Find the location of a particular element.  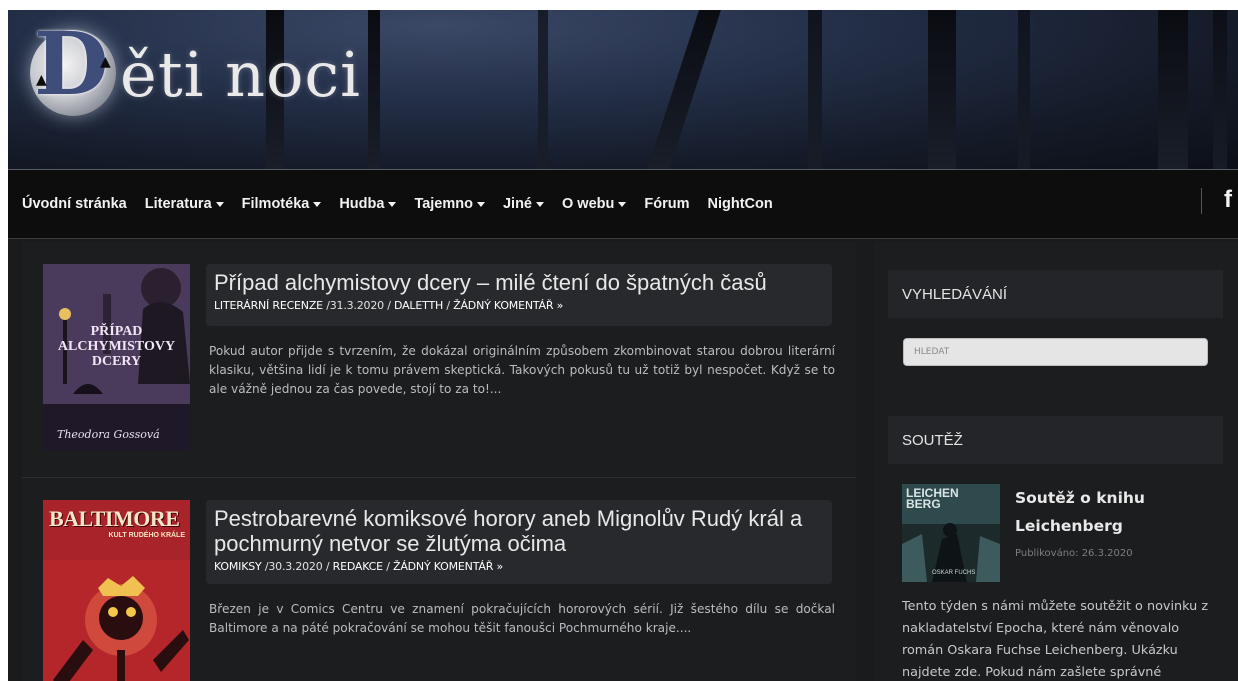

post-thumbnail: BALTIMORE KULT RUDÉHO KRÁLE is located at coordinates (116, 590).